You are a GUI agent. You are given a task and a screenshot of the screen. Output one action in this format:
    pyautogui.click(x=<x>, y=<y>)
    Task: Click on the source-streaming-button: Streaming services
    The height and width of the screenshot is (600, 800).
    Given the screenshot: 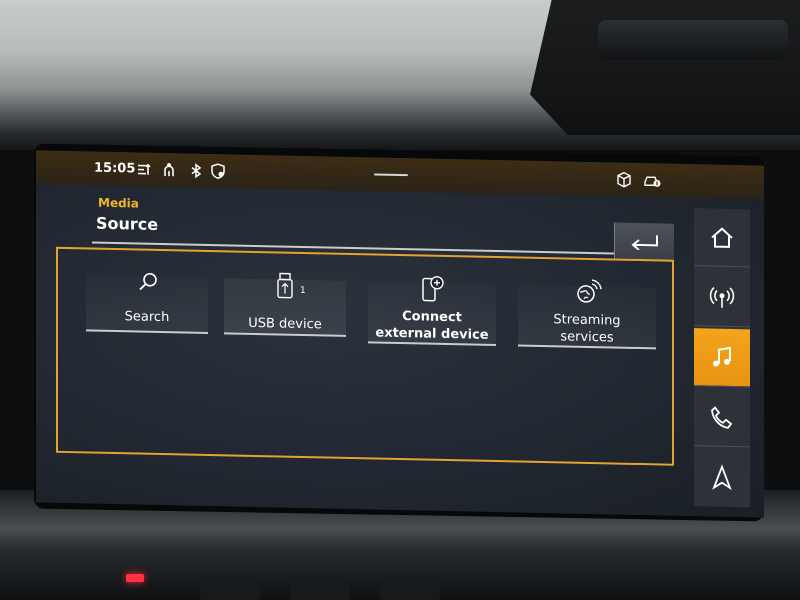 What is the action you would take?
    pyautogui.click(x=587, y=314)
    